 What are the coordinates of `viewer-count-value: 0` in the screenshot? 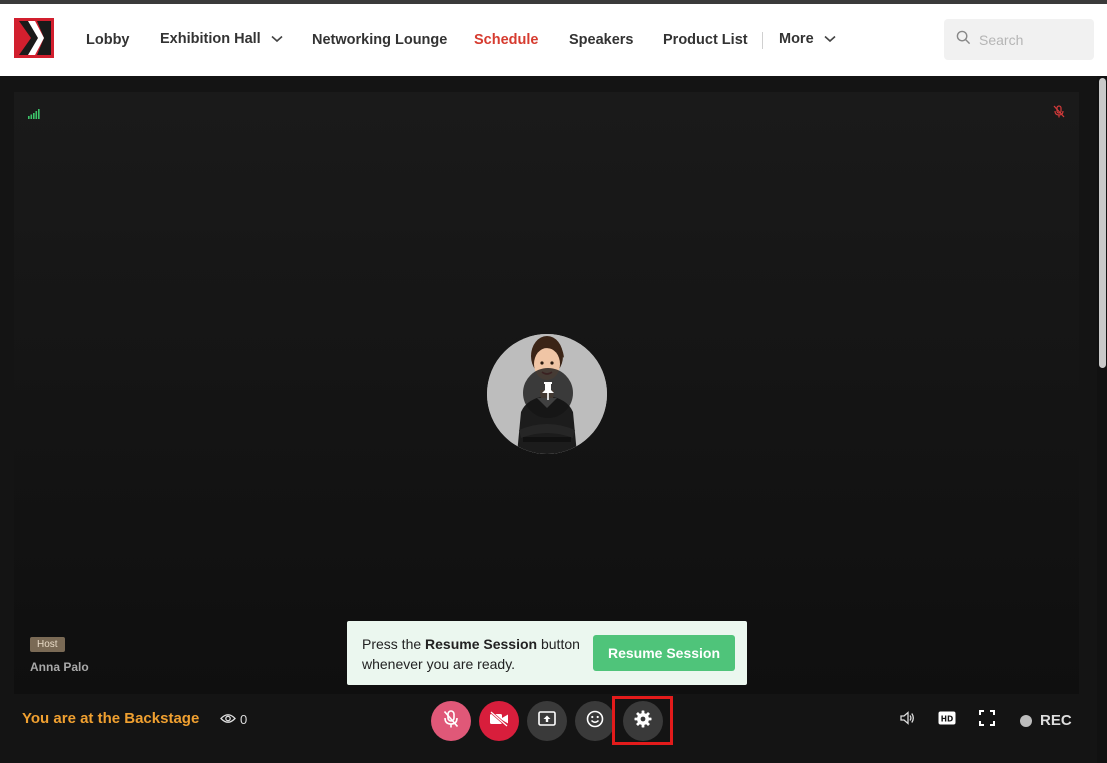 It's located at (244, 719).